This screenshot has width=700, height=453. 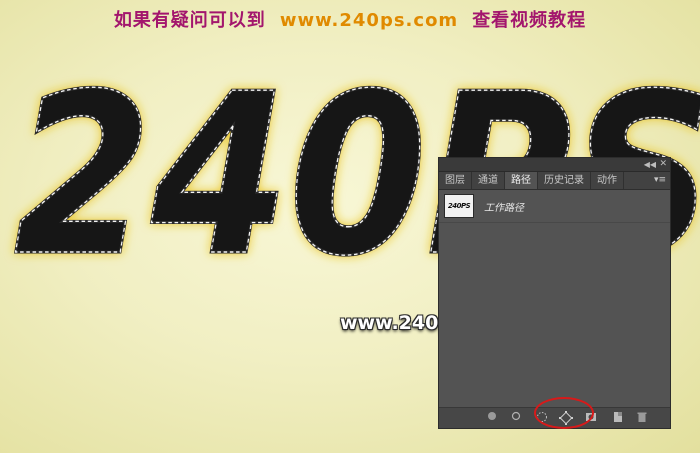 I want to click on tab-layers: 图层, so click(x=455, y=180).